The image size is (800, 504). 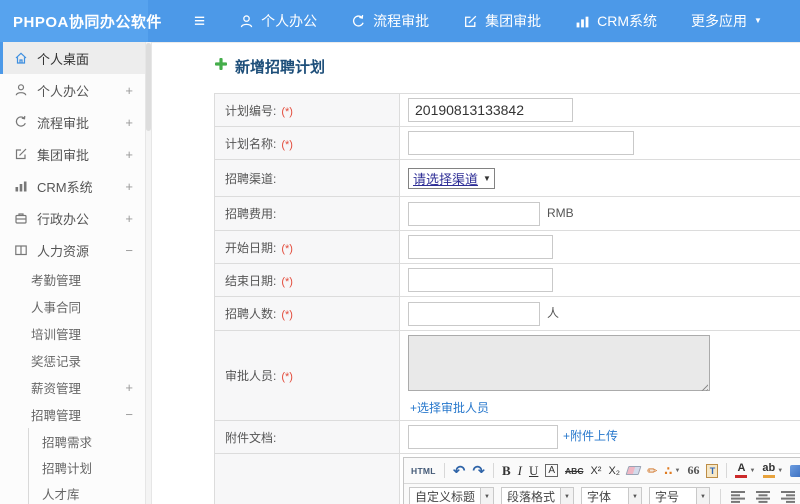 I want to click on briefcase-icon, so click(x=21, y=218).